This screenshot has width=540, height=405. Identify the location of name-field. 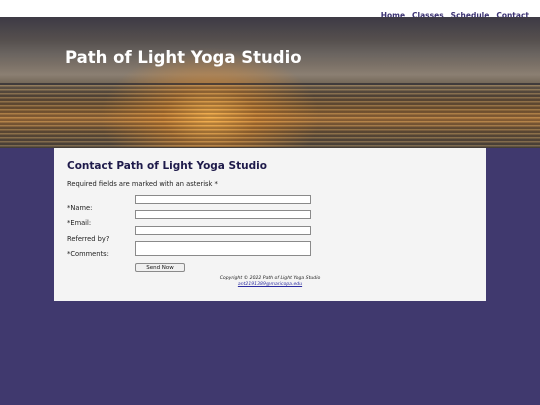
(223, 199).